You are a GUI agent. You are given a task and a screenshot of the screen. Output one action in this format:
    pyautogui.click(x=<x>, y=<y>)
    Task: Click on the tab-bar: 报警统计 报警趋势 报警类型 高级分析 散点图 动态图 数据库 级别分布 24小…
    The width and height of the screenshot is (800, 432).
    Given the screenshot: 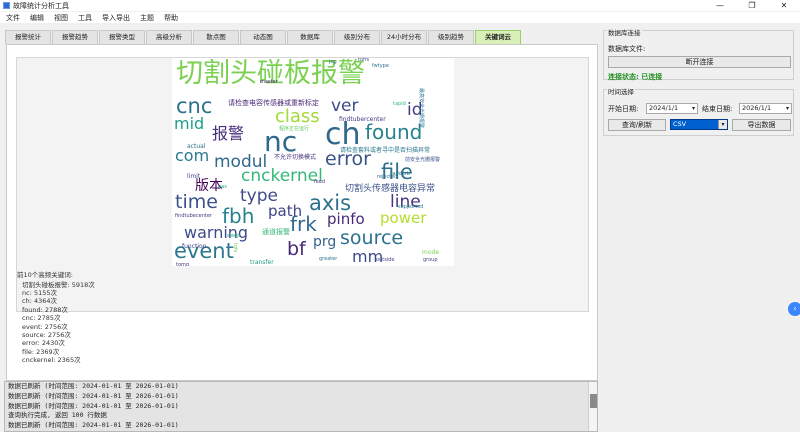 What is the action you would take?
    pyautogui.click(x=263, y=37)
    